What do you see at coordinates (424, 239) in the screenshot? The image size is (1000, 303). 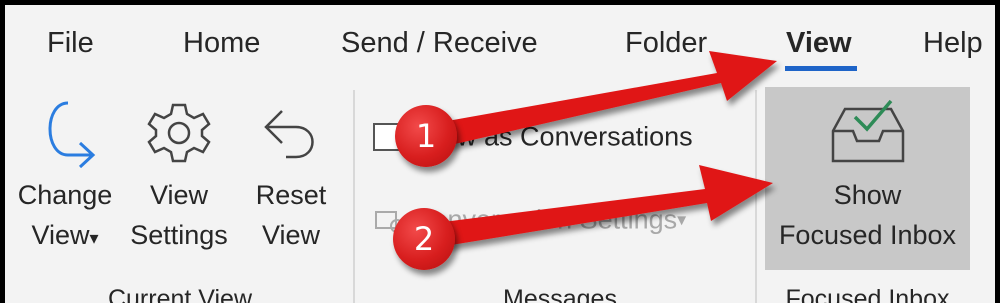 I see `annotation-badge-2: 2` at bounding box center [424, 239].